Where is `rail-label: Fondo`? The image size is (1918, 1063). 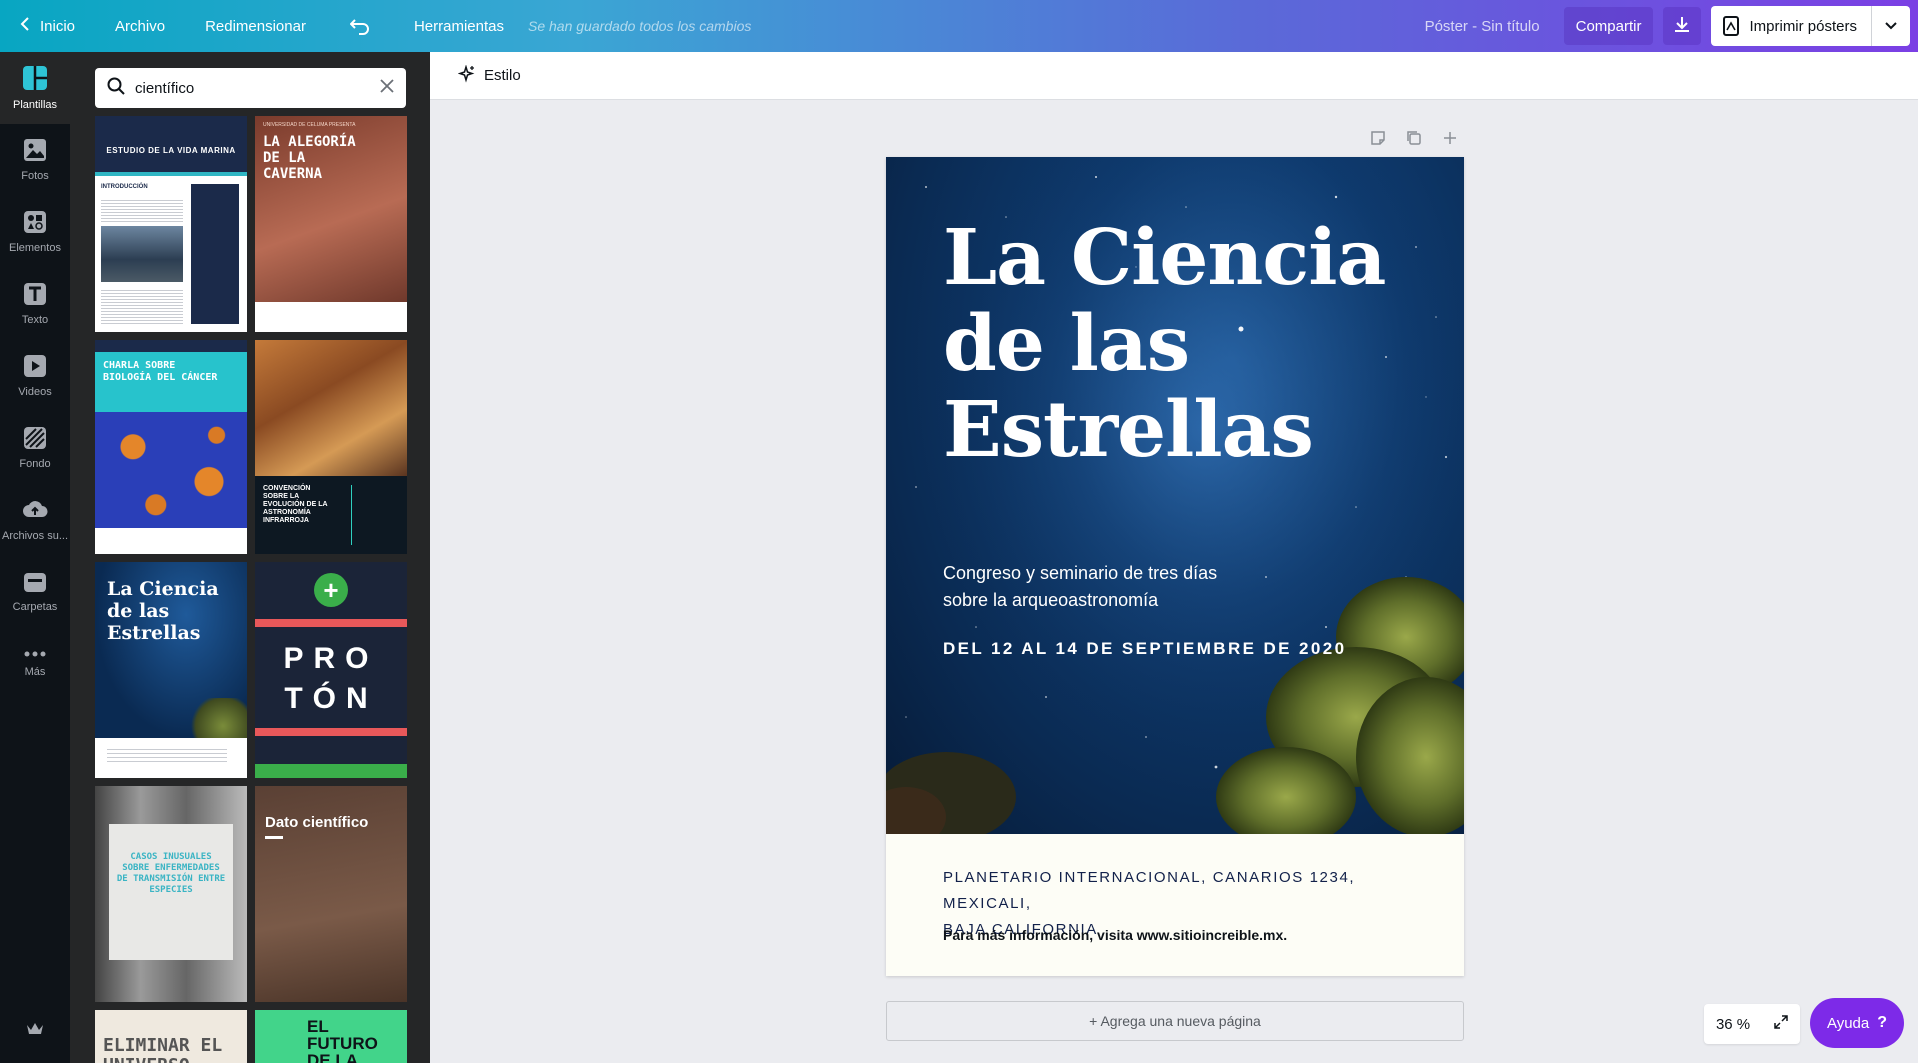 rail-label: Fondo is located at coordinates (35, 464).